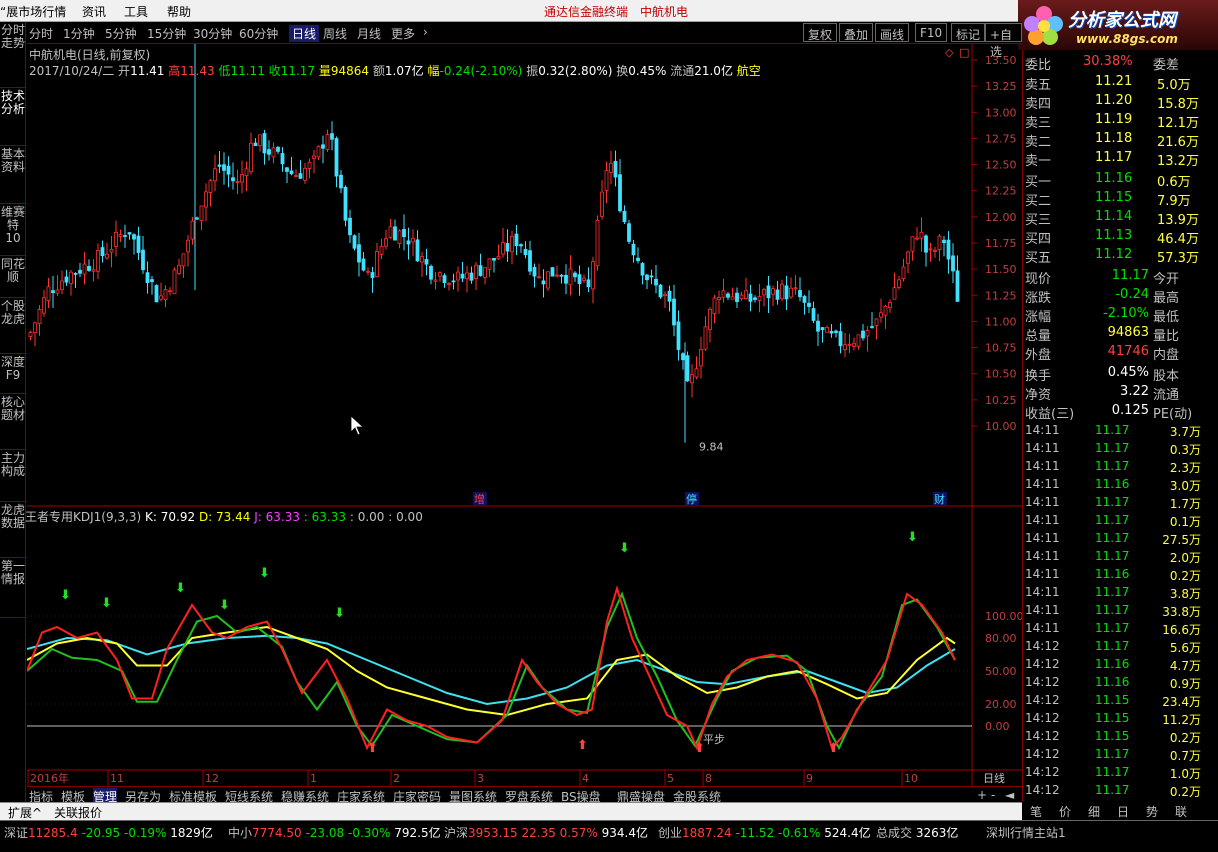  Describe the element at coordinates (1120, 295) in the screenshot. I see `stat-row-1: 涨跌 -0.24 最高` at that location.